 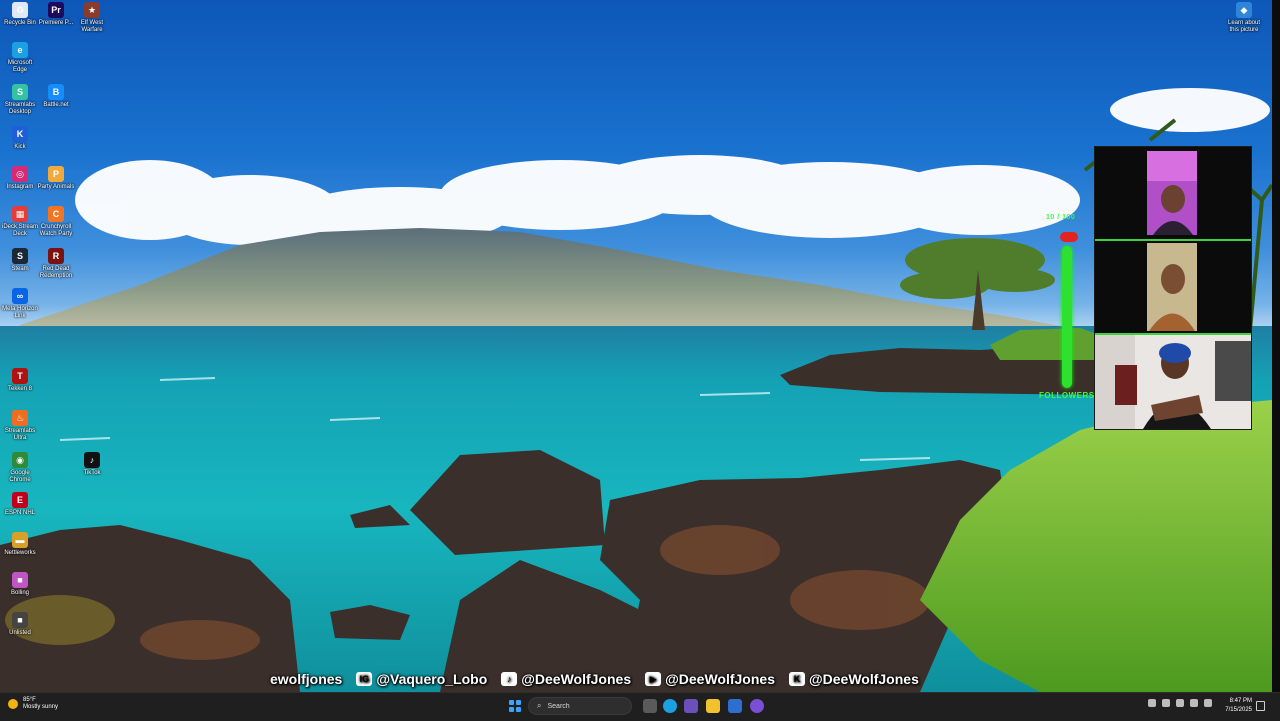 I want to click on follower-goal-marker, so click(x=1069, y=237).